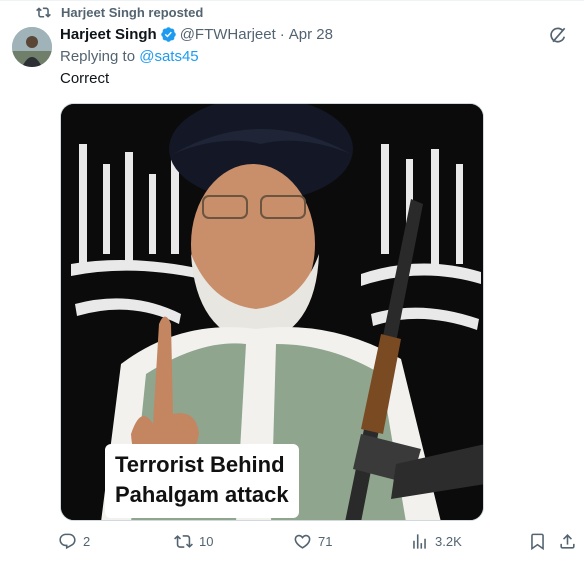 The width and height of the screenshot is (584, 570). What do you see at coordinates (202, 481) in the screenshot?
I see `media-caption: Terrorist Behind Pahalgam attack` at bounding box center [202, 481].